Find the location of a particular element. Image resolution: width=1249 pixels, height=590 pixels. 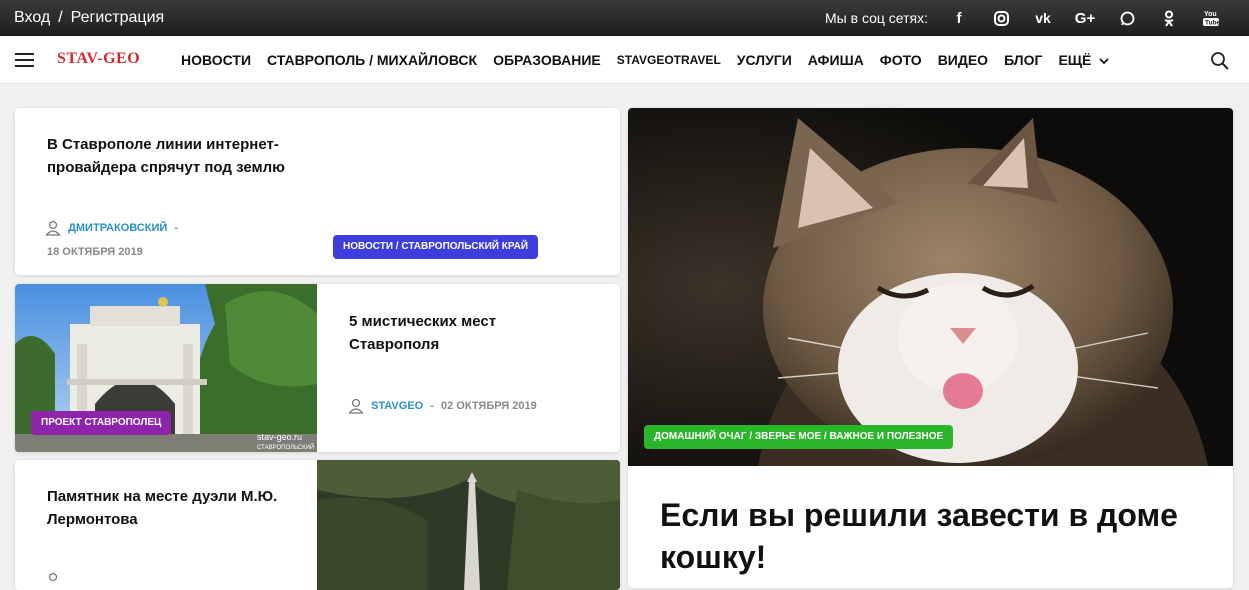

article-meta: STAVGEO - 02 ОКТЯБРЯ 2019 is located at coordinates (442, 406).